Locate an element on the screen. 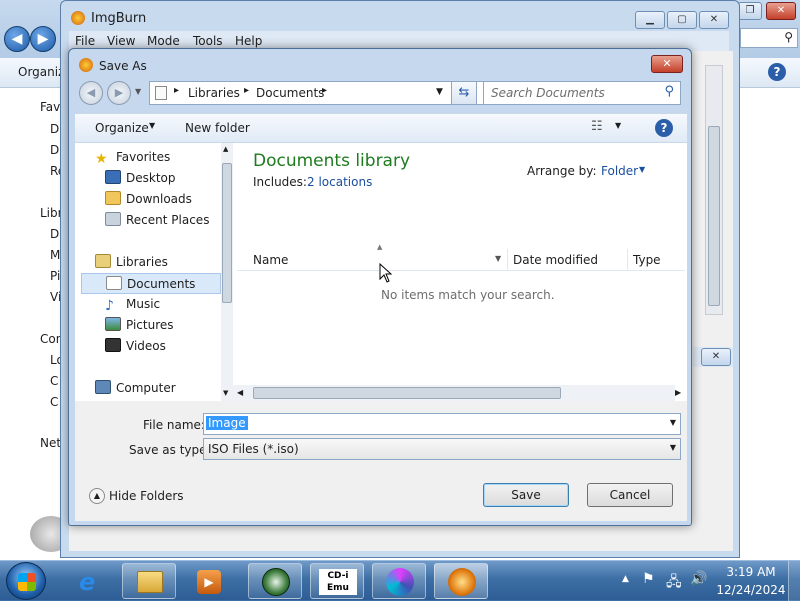  background-search-input: ⚲ is located at coordinates (769, 38).